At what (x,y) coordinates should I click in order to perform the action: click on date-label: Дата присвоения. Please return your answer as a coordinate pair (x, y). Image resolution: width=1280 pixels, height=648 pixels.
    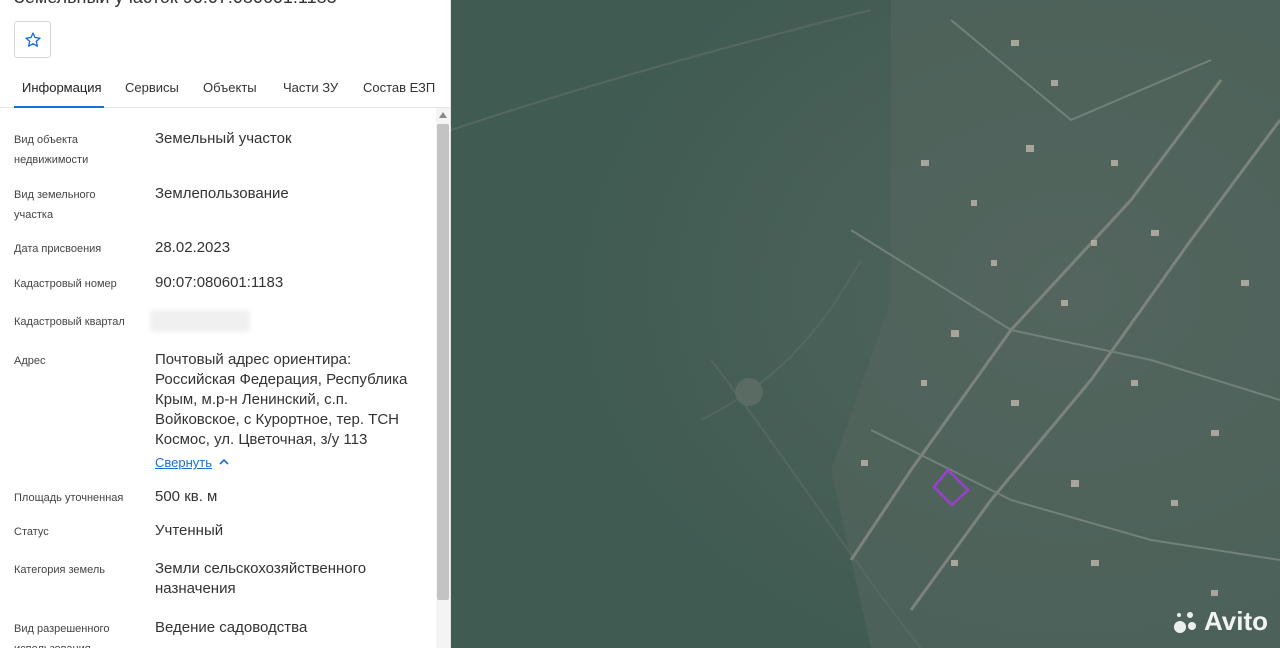
    Looking at the image, I should click on (58, 249).